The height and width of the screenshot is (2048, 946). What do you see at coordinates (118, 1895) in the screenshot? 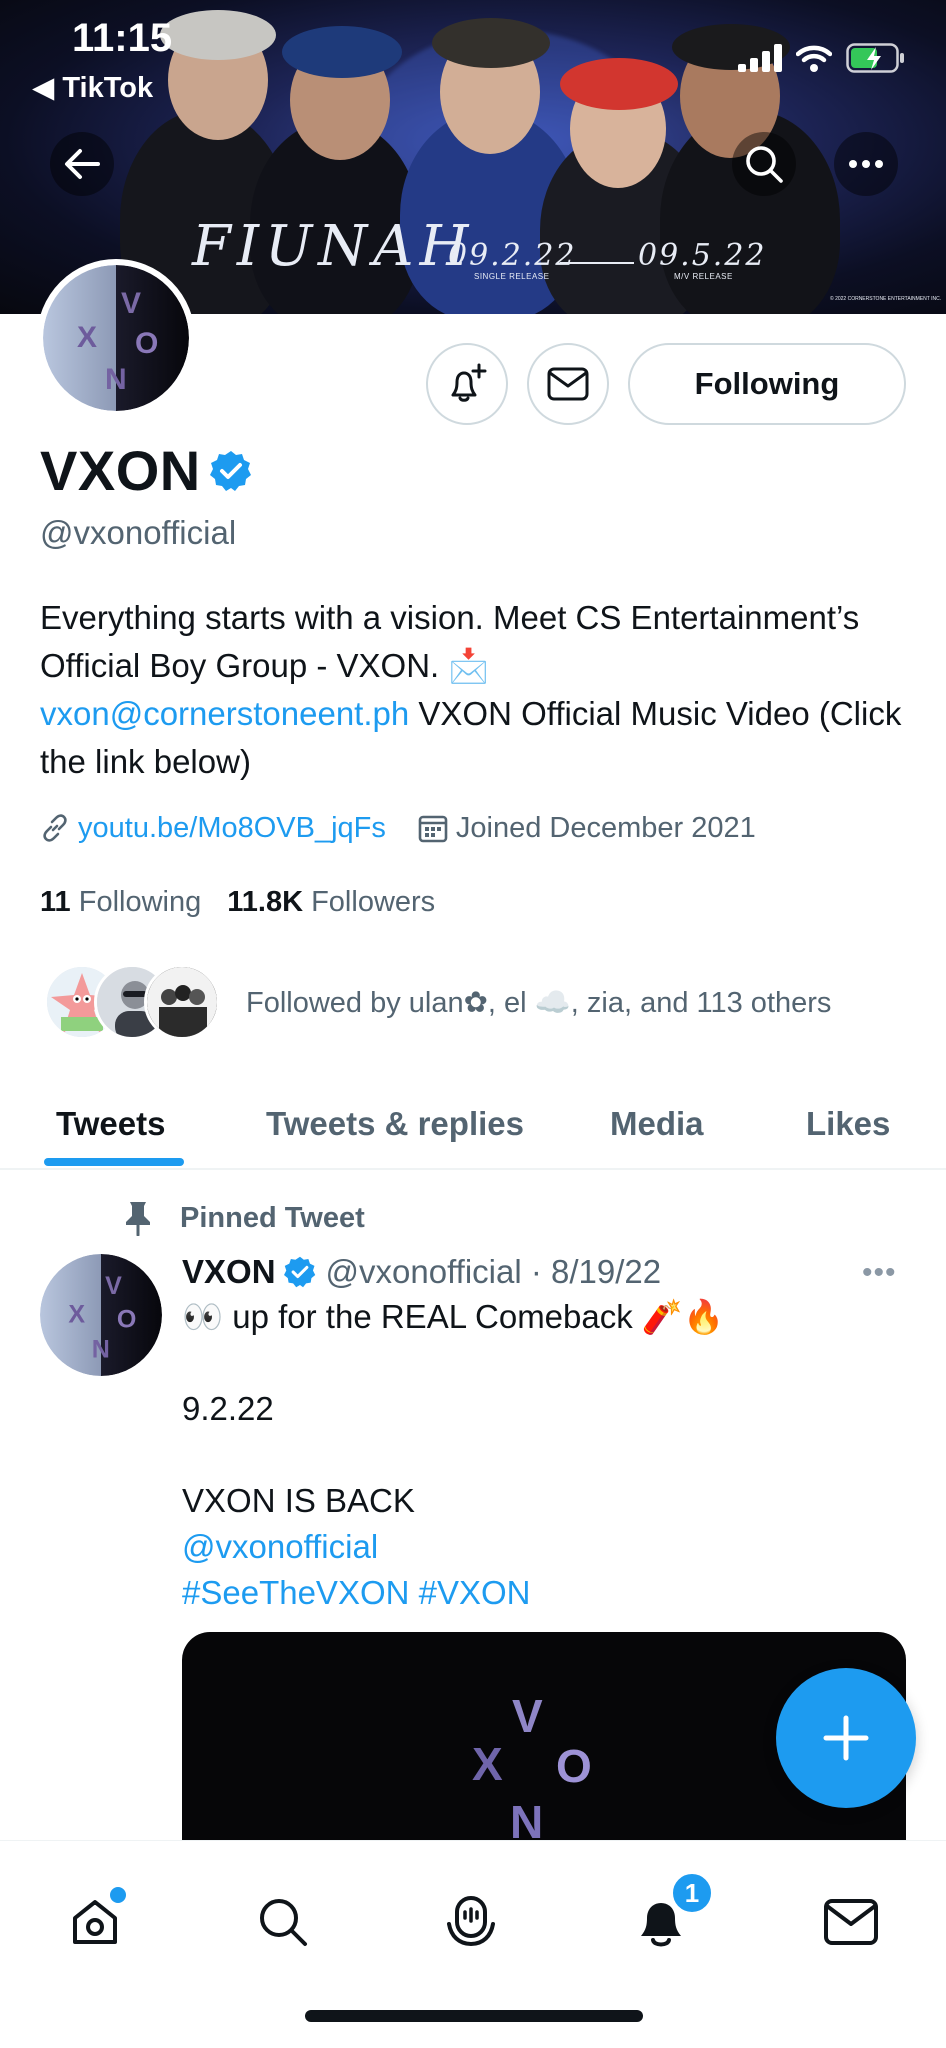
I see `home-unread-dot` at bounding box center [118, 1895].